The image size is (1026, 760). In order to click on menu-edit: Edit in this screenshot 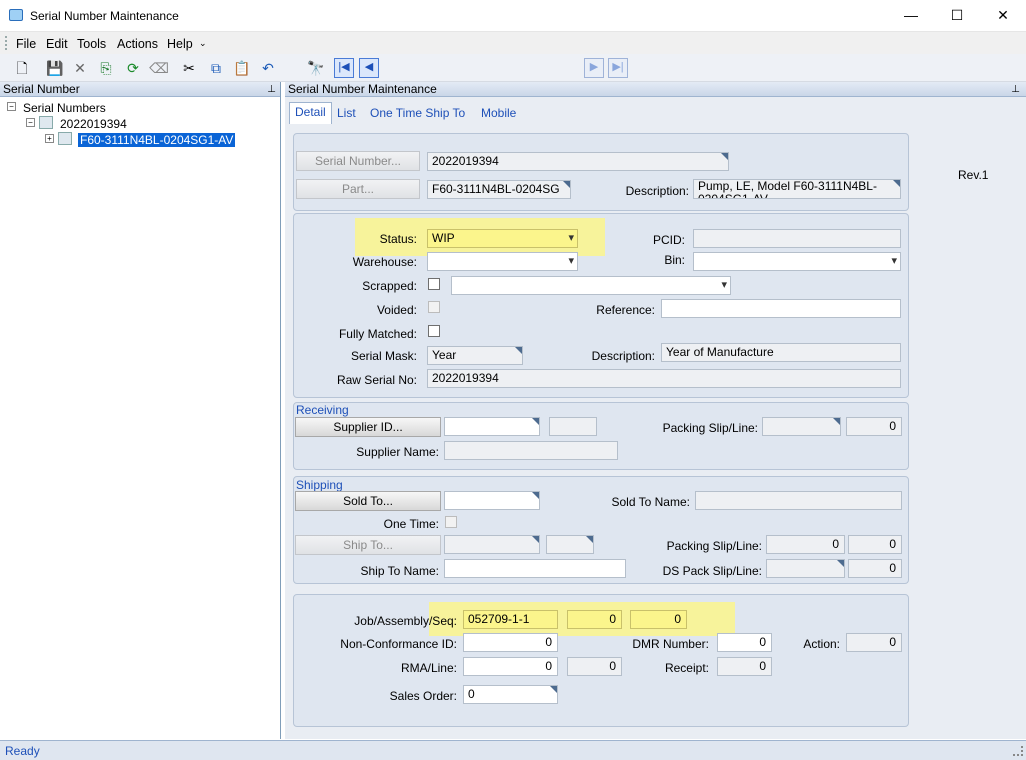, I will do `click(57, 44)`.